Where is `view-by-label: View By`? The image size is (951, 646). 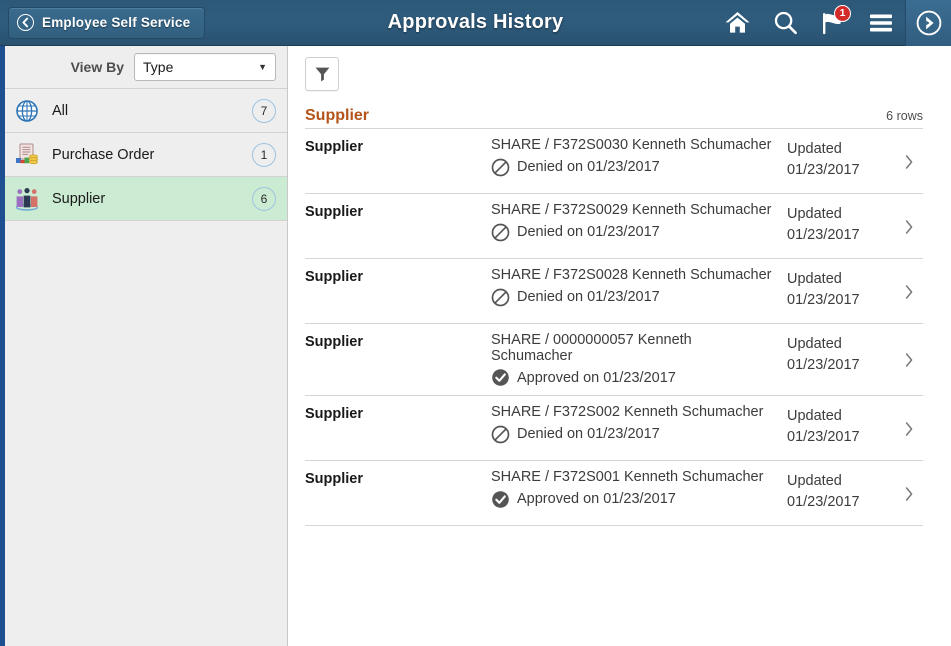
view-by-label: View By is located at coordinates (97, 67).